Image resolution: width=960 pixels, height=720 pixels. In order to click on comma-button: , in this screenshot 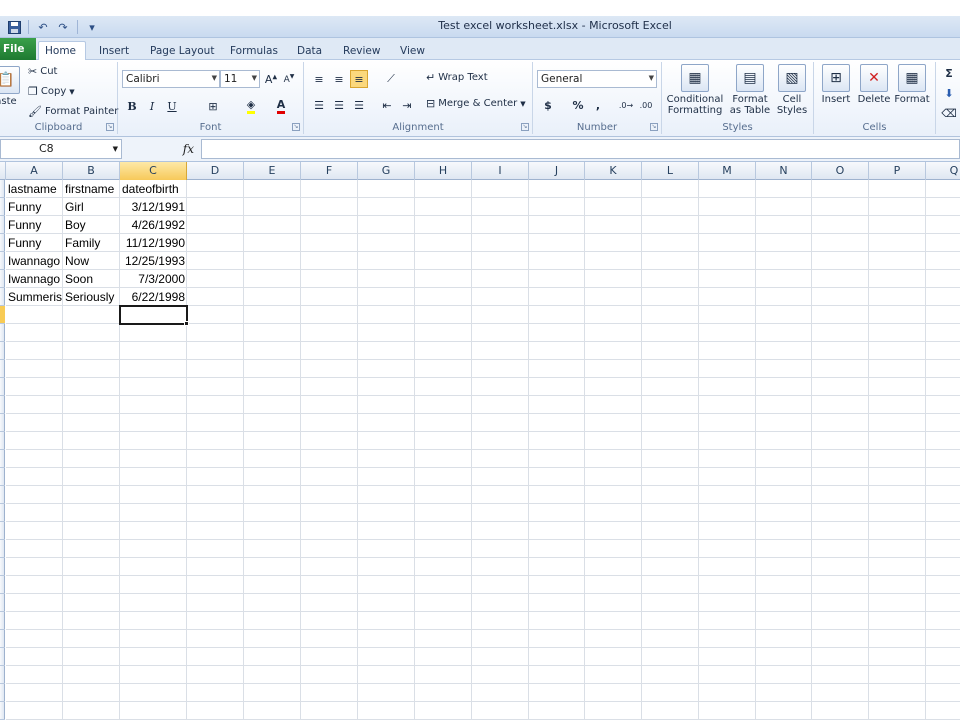, I will do `click(598, 105)`.